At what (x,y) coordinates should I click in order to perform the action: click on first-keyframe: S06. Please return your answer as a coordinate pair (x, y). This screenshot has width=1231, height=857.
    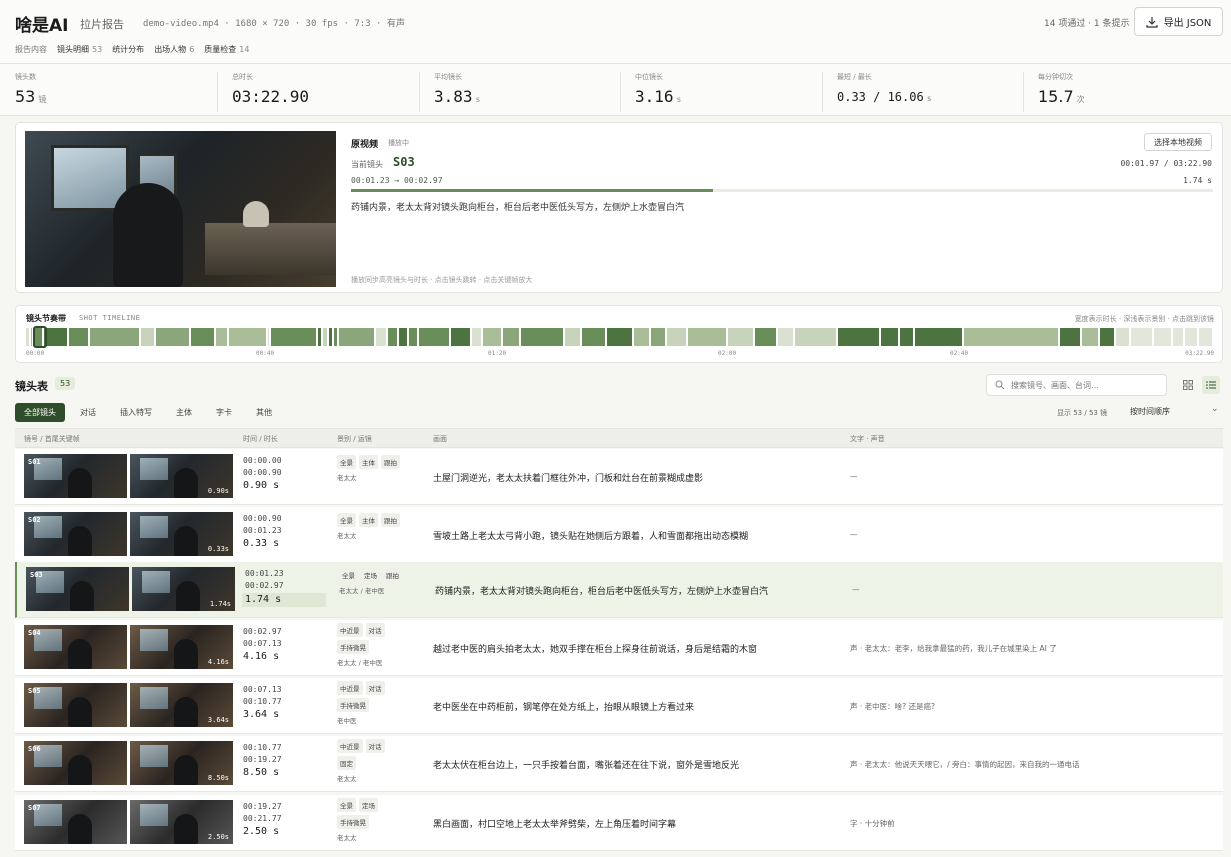
    Looking at the image, I should click on (75, 763).